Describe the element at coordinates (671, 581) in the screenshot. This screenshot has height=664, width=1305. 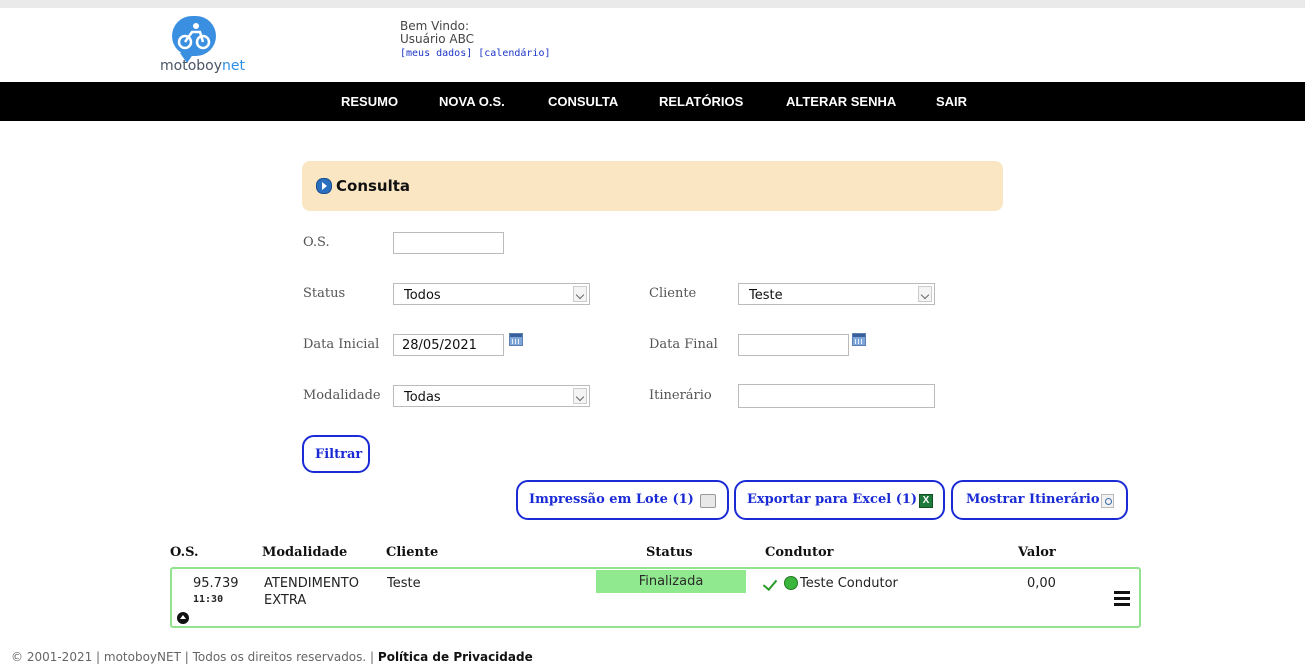
I see `status-badge: Finalizada` at that location.